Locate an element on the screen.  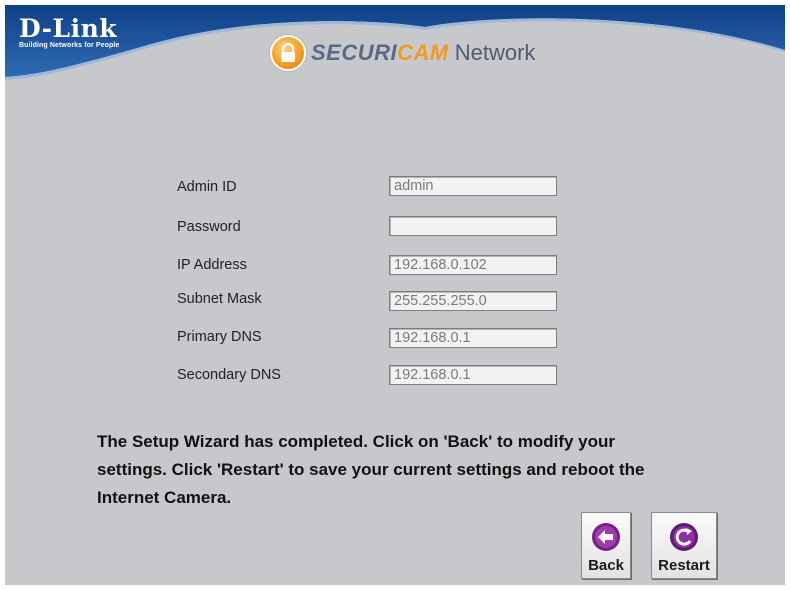
primary-dns-label: Primary DNS is located at coordinates (219, 337).